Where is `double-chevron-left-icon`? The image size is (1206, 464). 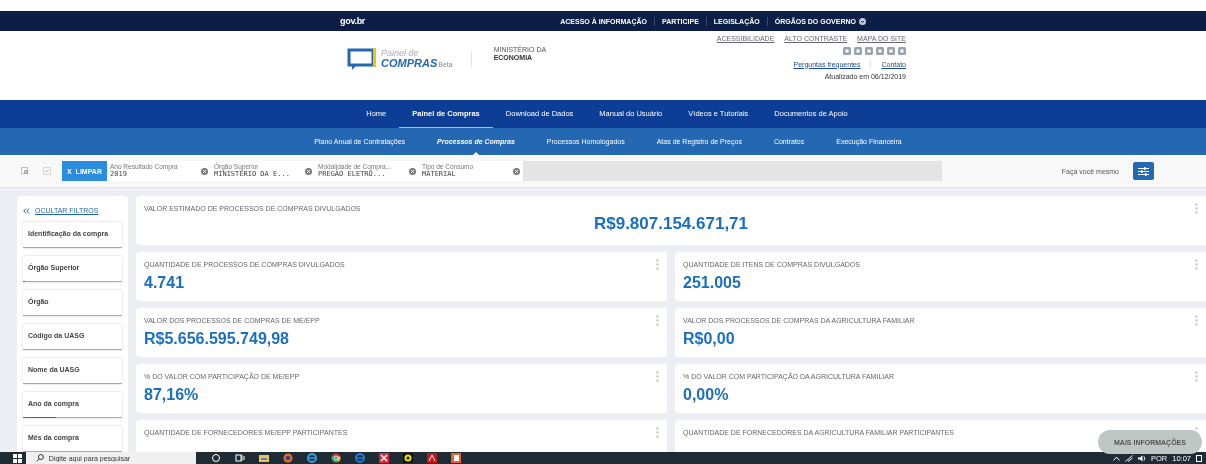 double-chevron-left-icon is located at coordinates (26, 210).